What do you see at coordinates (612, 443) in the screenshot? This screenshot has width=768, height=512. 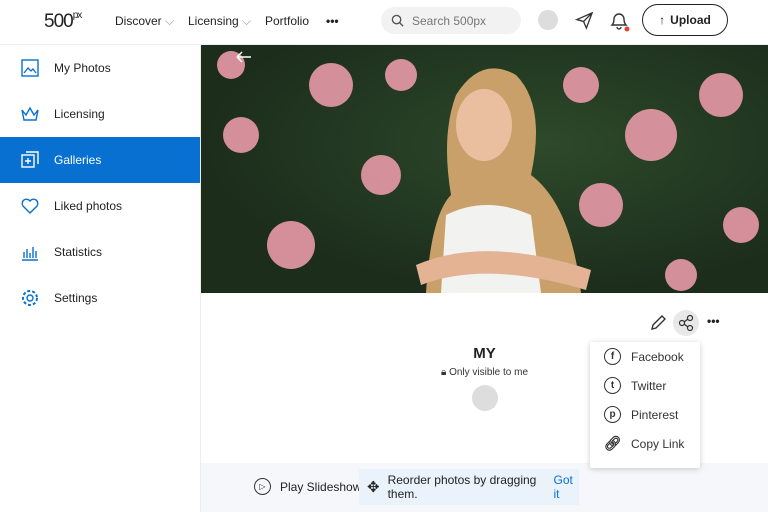 I see `link-icon: 🔗︎` at bounding box center [612, 443].